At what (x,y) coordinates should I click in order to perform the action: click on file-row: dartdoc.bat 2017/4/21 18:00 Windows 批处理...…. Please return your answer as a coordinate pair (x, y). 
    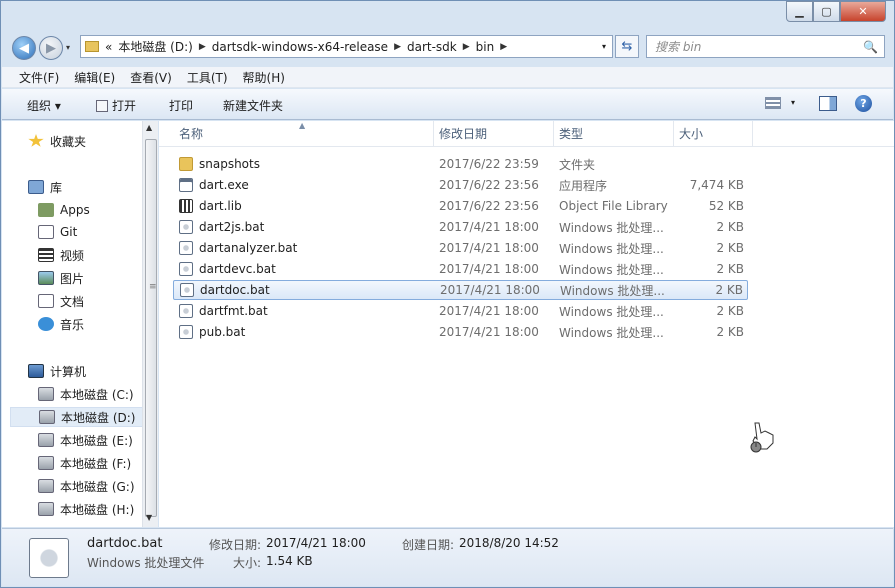
    Looking at the image, I should click on (460, 290).